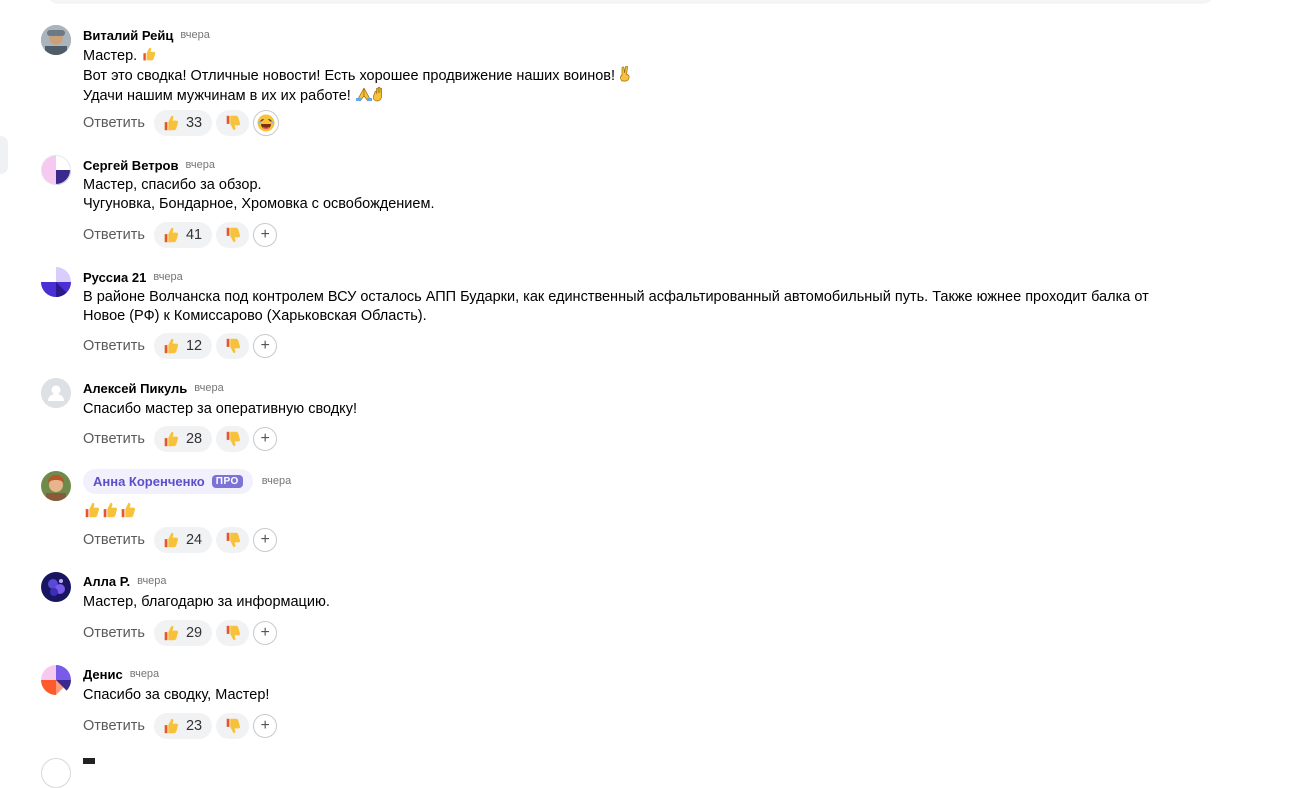 The width and height of the screenshot is (1303, 788). I want to click on author-line: Руссиа 21 вчера, so click(133, 277).